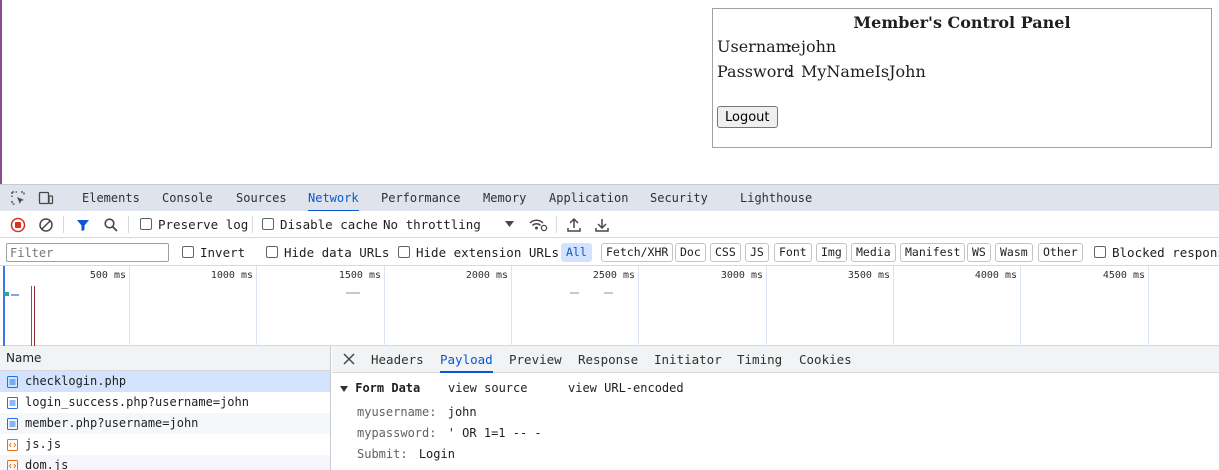  What do you see at coordinates (504, 198) in the screenshot?
I see `tab-memory: Memory` at bounding box center [504, 198].